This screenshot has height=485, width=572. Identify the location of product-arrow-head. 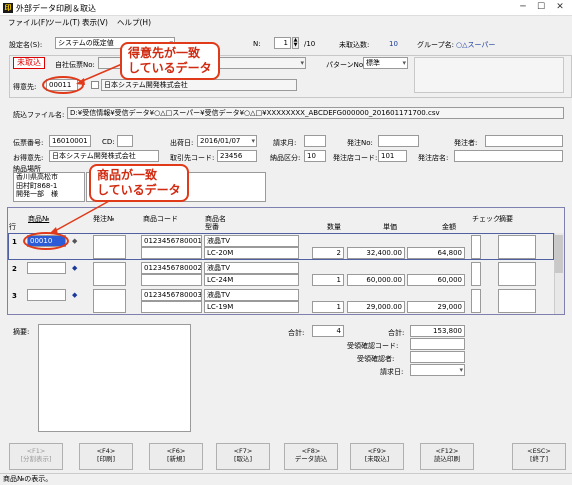
(53, 230).